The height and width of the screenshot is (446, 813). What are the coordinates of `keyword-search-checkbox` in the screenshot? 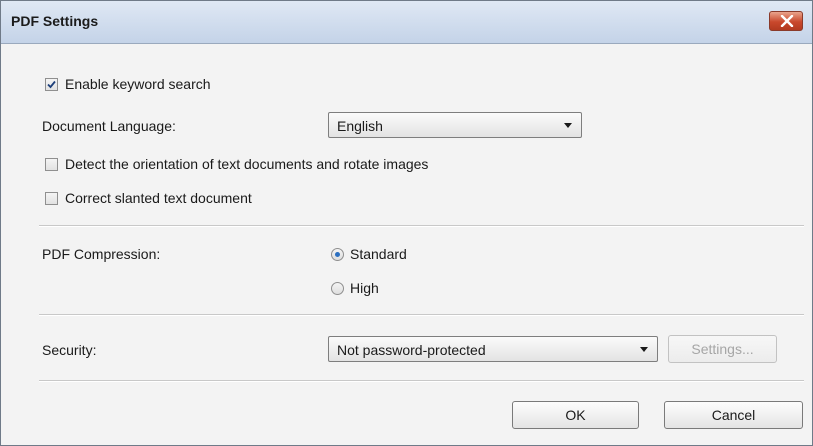 It's located at (51, 84).